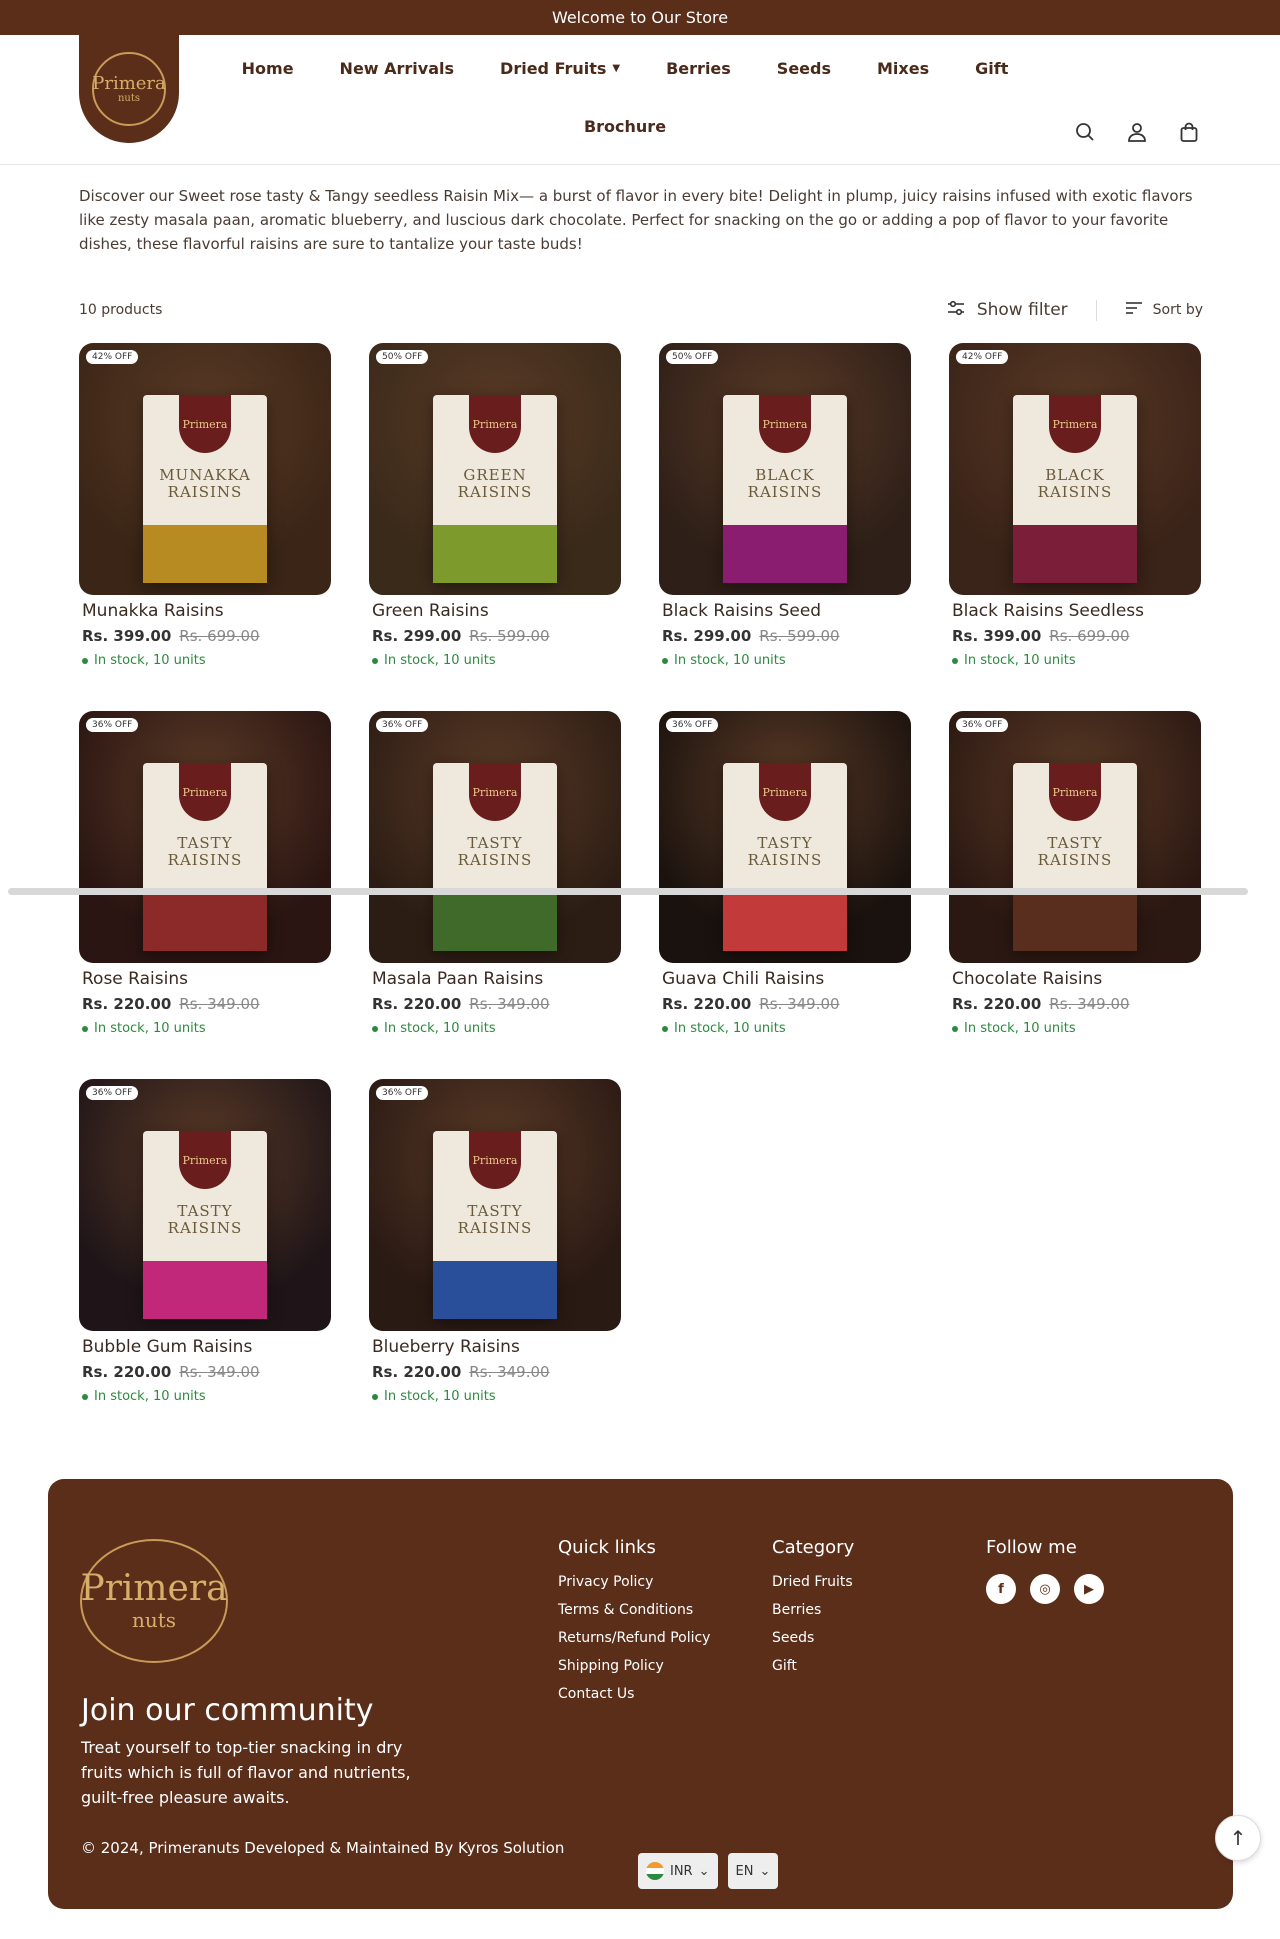 The image size is (1280, 1939). What do you see at coordinates (1238, 1838) in the screenshot?
I see `scroll-to-top-button: ↑` at bounding box center [1238, 1838].